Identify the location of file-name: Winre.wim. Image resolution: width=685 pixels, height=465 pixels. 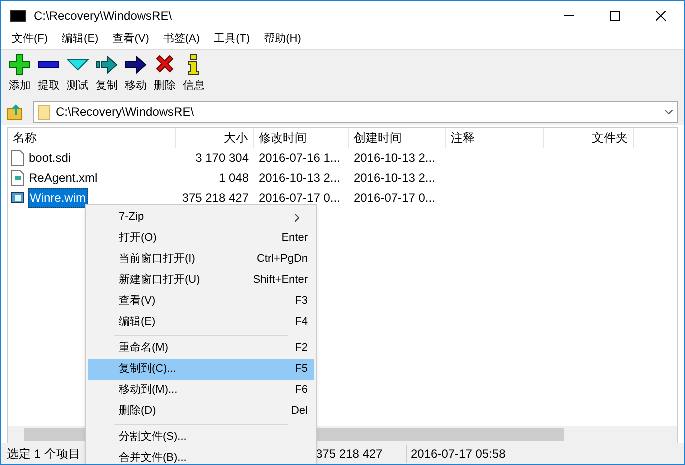
(58, 198).